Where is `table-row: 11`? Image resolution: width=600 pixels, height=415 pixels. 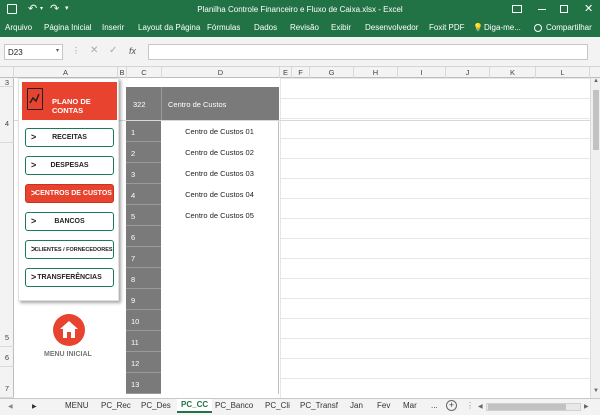 table-row: 11 is located at coordinates (202, 341).